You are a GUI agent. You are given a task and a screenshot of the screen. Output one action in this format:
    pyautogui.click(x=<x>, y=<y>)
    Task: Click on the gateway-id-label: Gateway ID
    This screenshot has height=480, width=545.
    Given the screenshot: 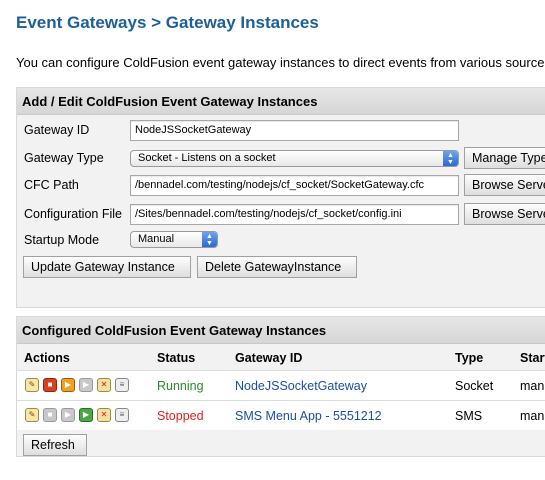 What is the action you would take?
    pyautogui.click(x=57, y=130)
    